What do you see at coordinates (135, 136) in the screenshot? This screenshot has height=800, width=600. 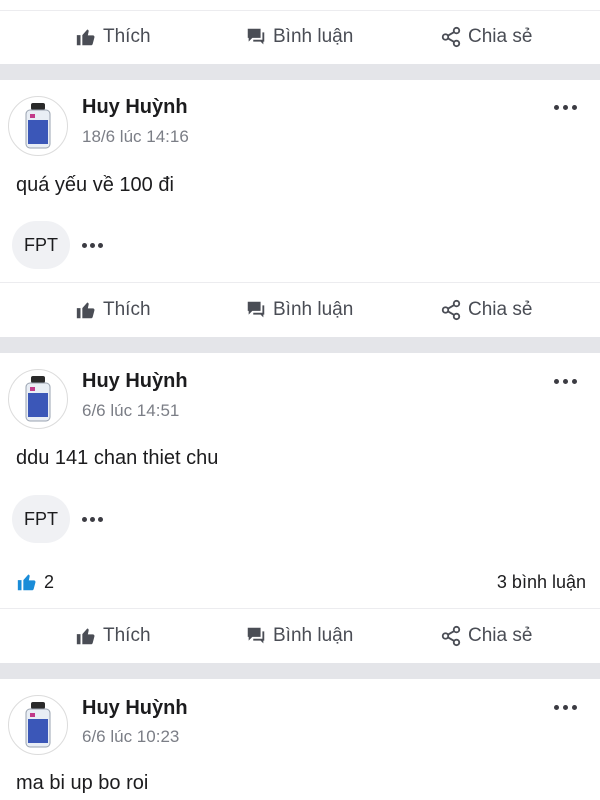 I see `post-time: 18/6 lúc 14:16` at bounding box center [135, 136].